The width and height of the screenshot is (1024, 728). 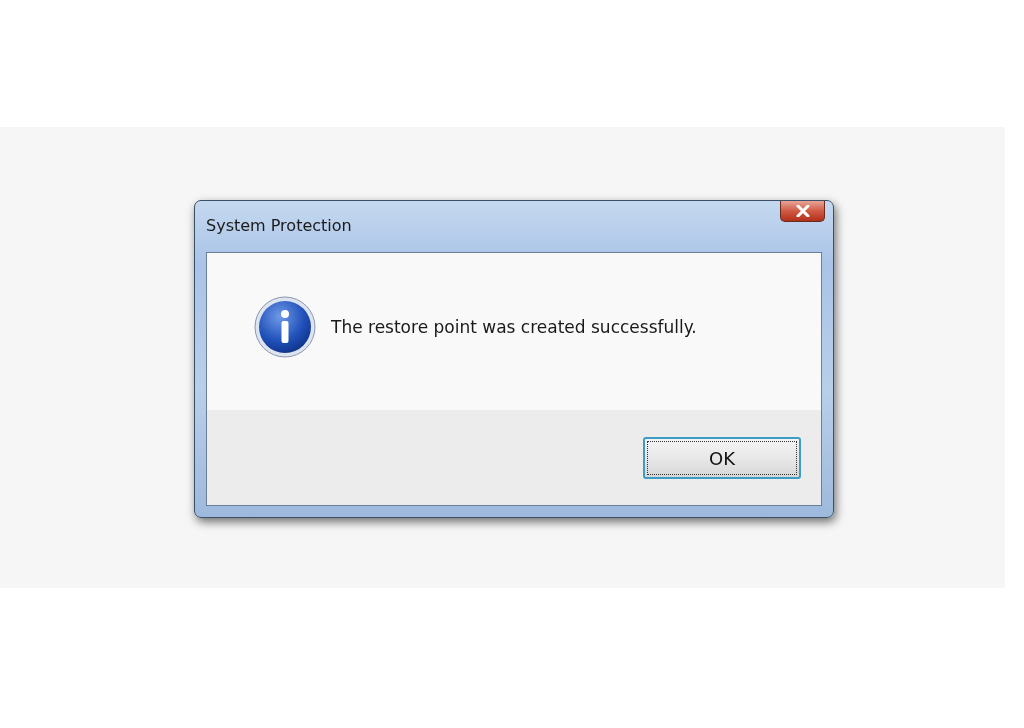 What do you see at coordinates (285, 326) in the screenshot?
I see `info-icon` at bounding box center [285, 326].